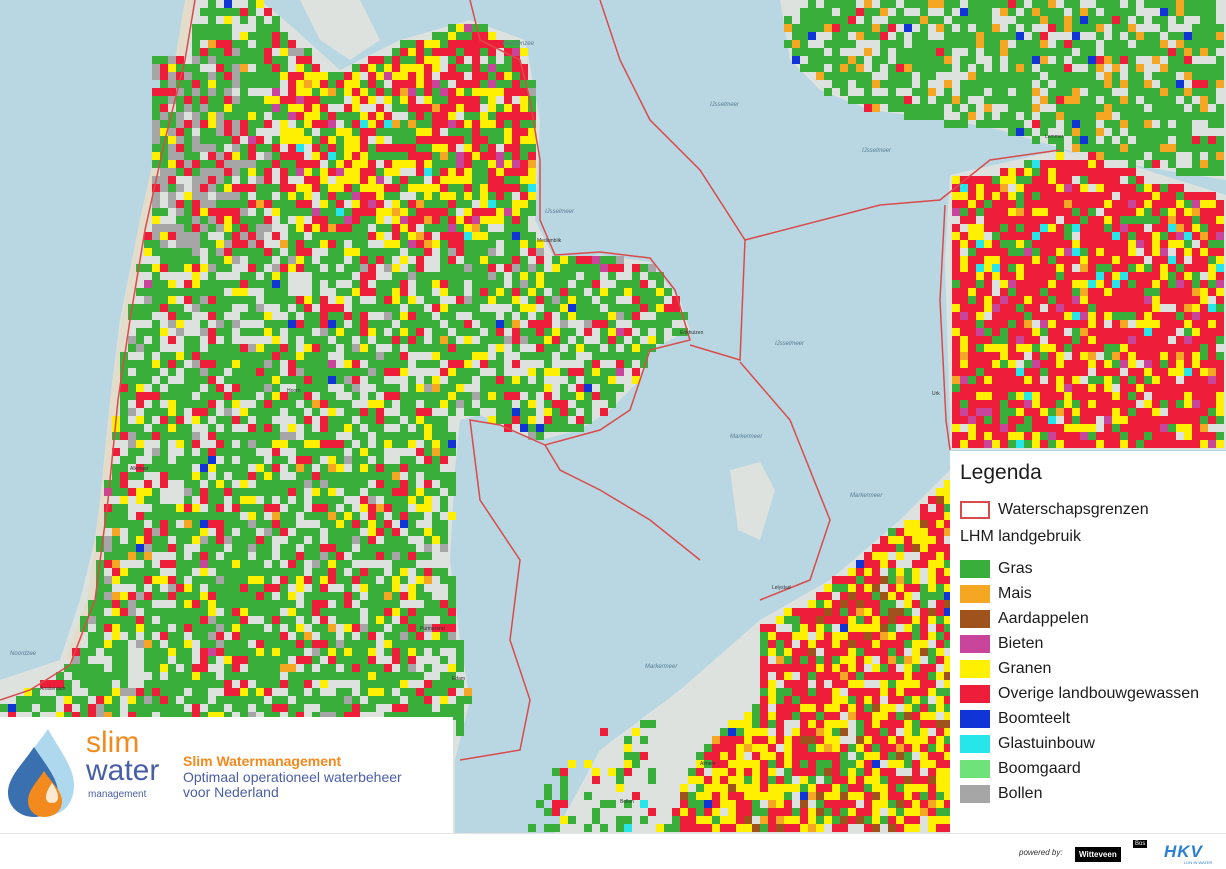  Describe the element at coordinates (1088, 768) in the screenshot. I see `legend-item: Boomgaard` at that location.